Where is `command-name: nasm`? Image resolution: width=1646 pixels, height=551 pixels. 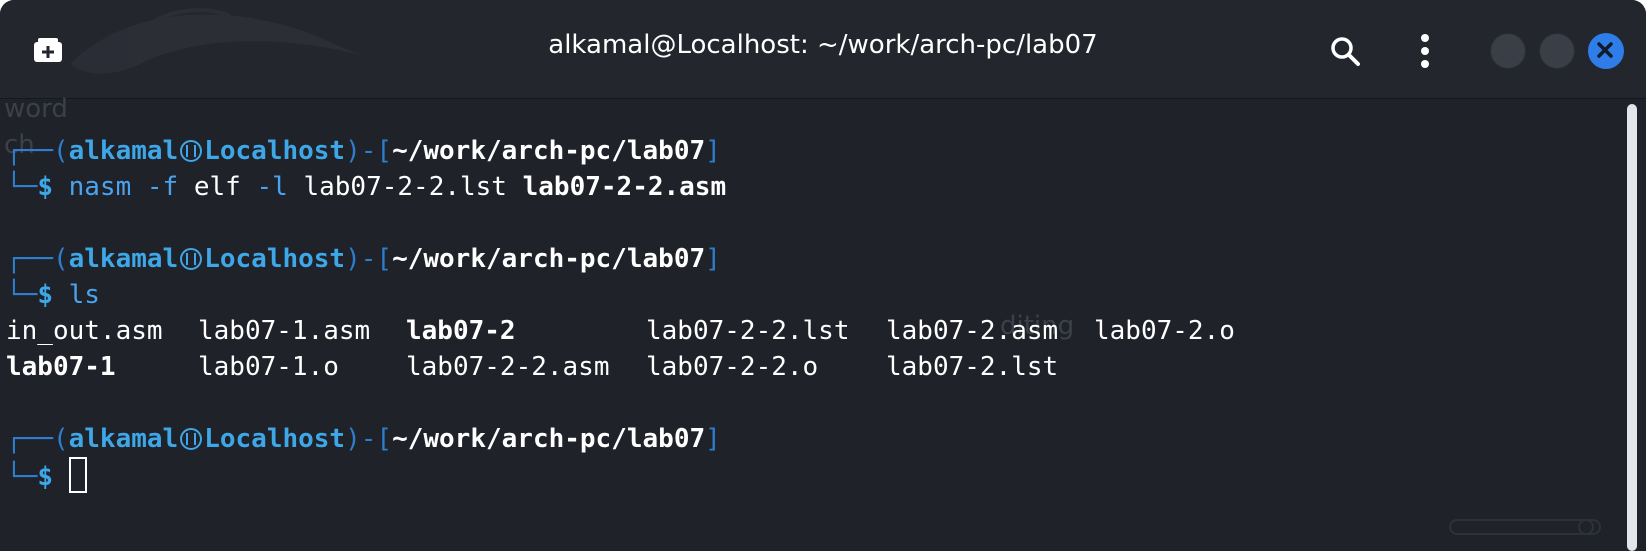
command-name: nasm is located at coordinates (100, 187).